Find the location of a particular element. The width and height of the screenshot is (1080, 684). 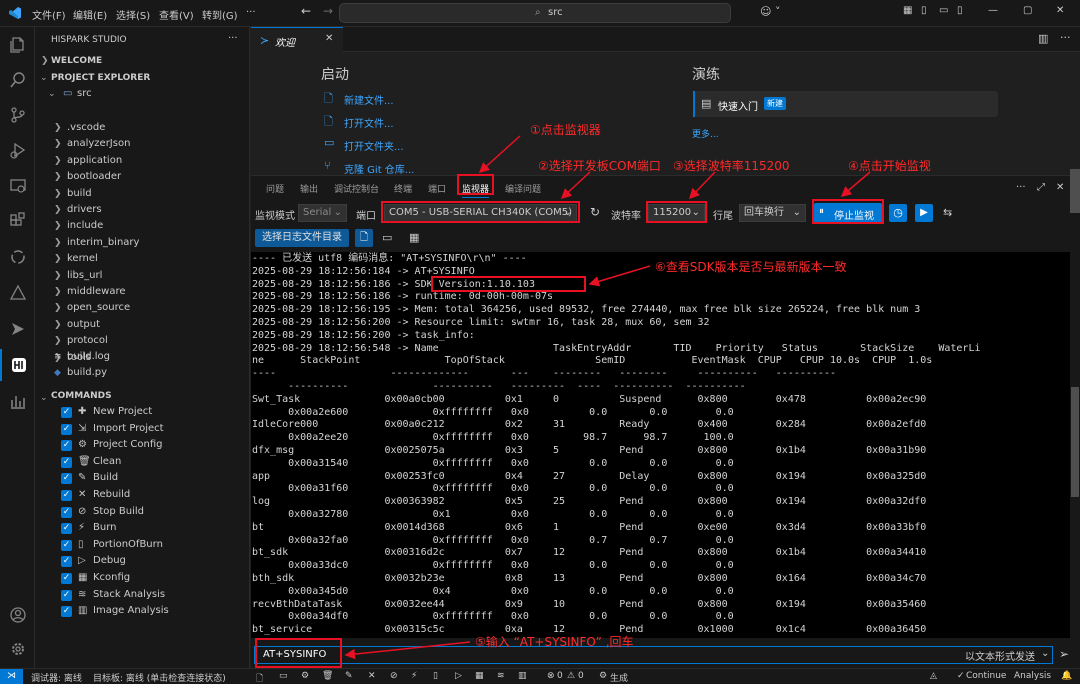

annotation-4: ④点击开始监视 is located at coordinates (889, 166).